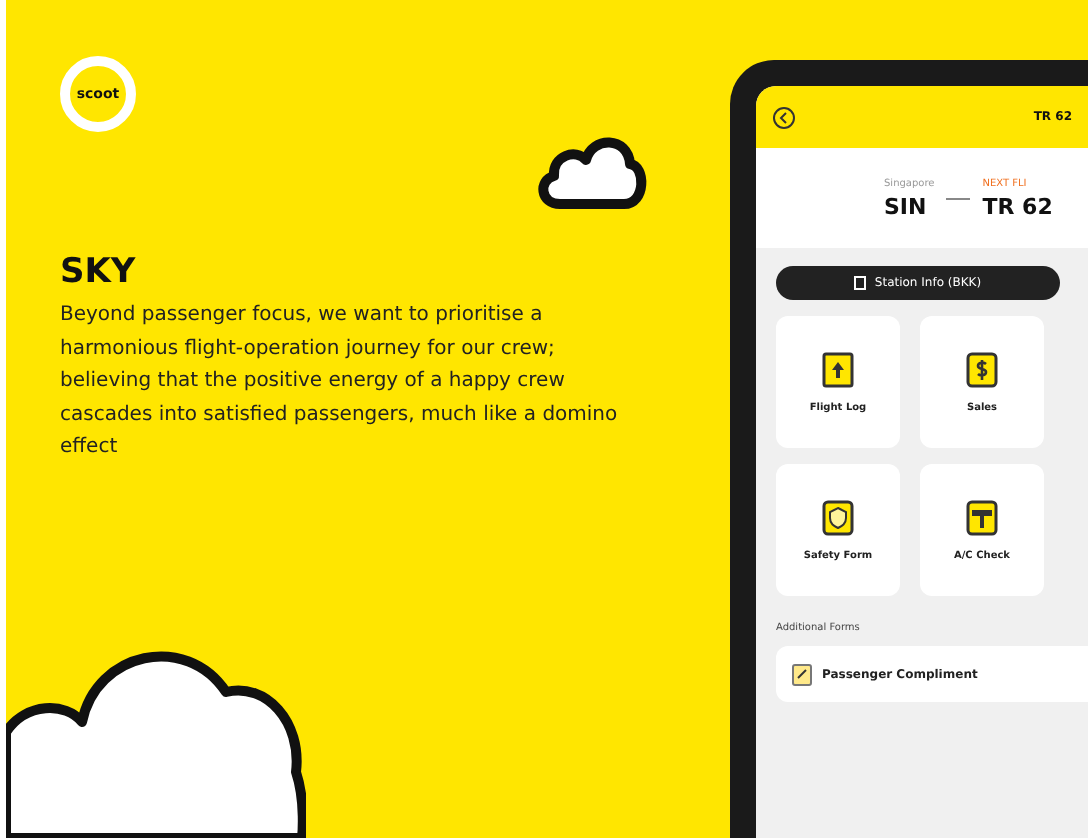 The height and width of the screenshot is (838, 1088). I want to click on form-icon, so click(802, 674).